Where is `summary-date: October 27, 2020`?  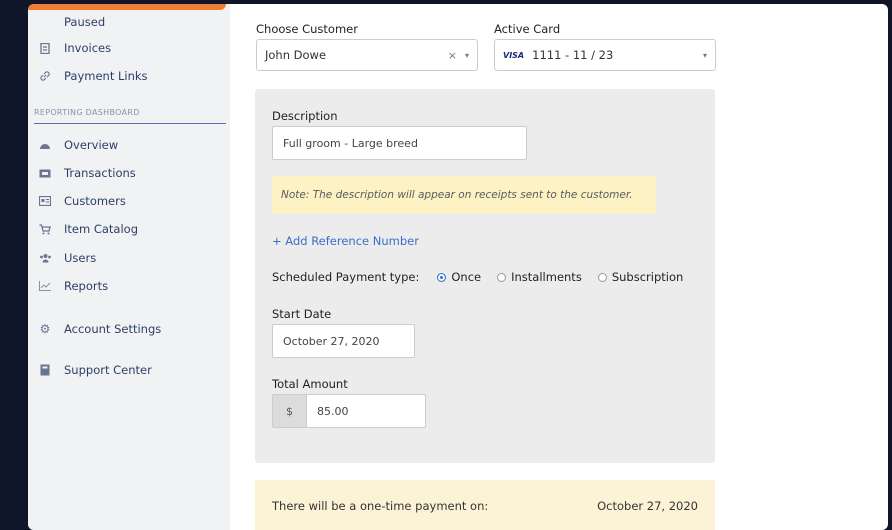 summary-date: October 27, 2020 is located at coordinates (647, 506).